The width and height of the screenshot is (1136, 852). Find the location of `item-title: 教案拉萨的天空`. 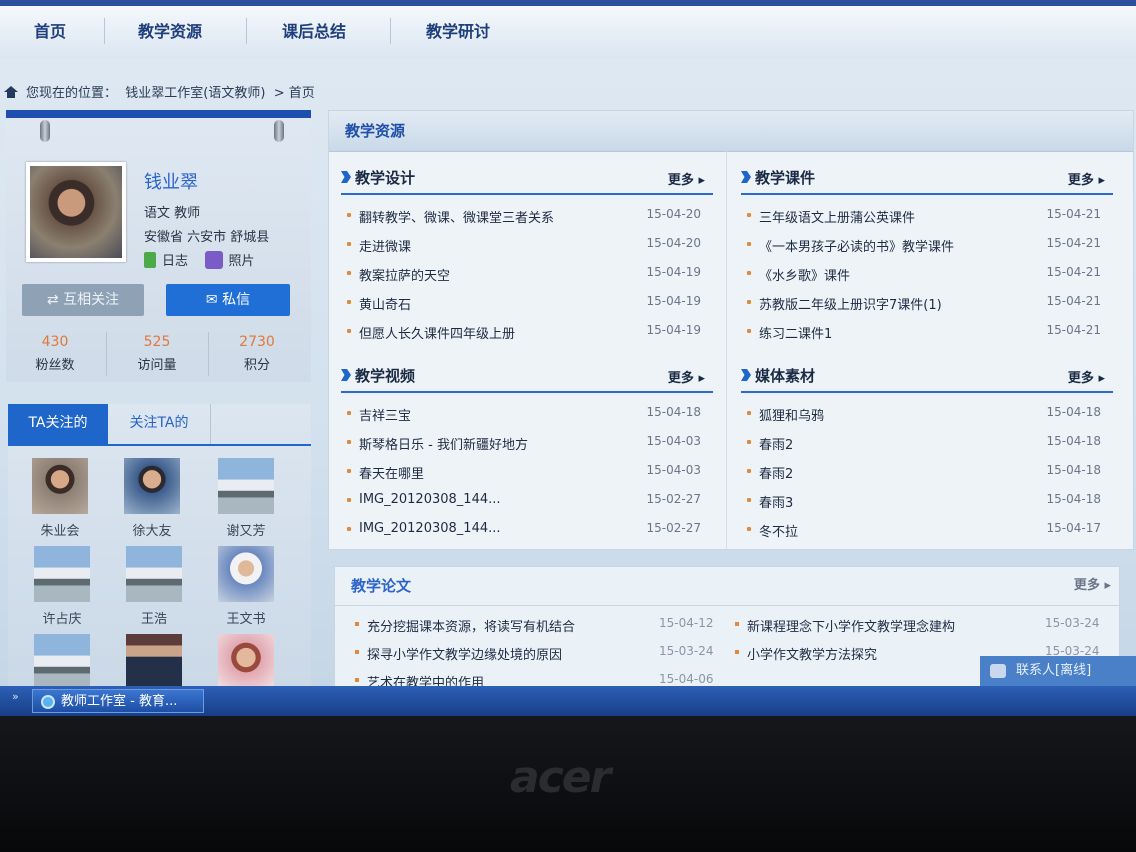

item-title: 教案拉萨的天空 is located at coordinates (404, 274).